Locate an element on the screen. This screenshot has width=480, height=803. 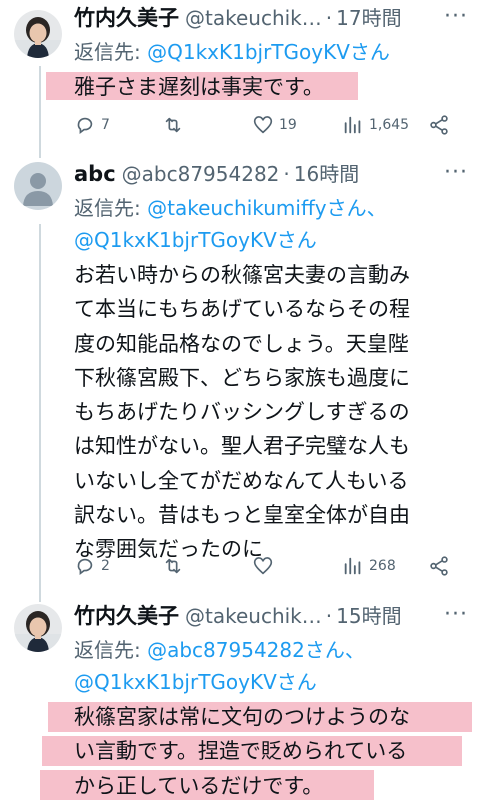
reply-count: 7 is located at coordinates (105, 125).